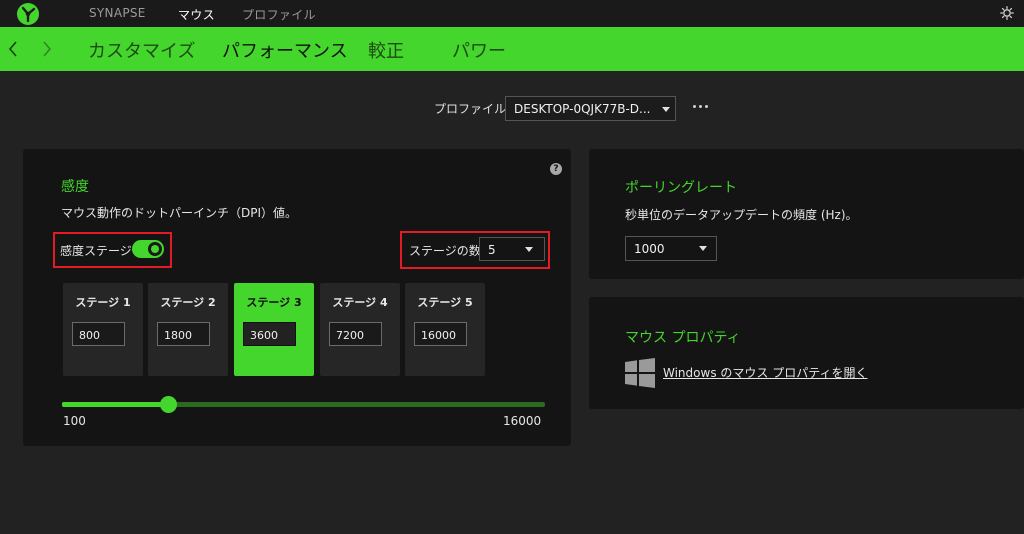 The height and width of the screenshot is (534, 1024). I want to click on sensitivity-description: マウス動作のドットパーインチ（DPI）値。, so click(179, 213).